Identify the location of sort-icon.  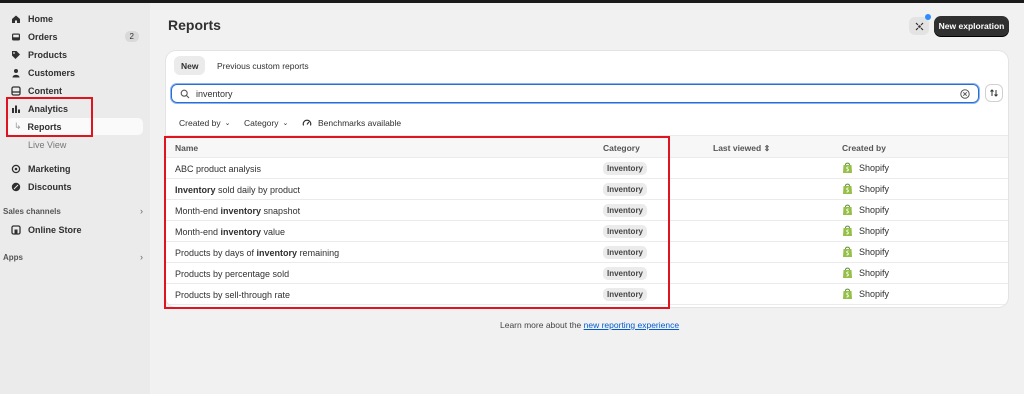
(994, 93).